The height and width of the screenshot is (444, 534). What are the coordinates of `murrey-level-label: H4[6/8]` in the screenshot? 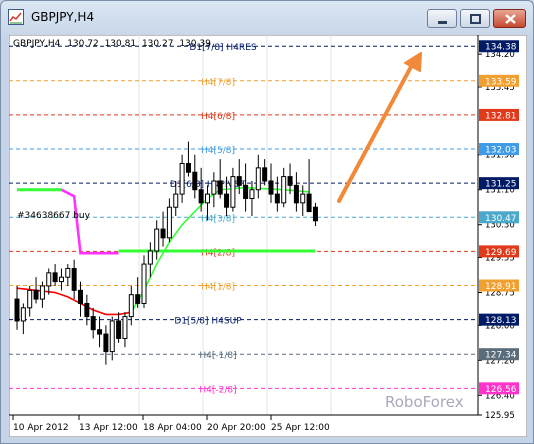 It's located at (218, 117).